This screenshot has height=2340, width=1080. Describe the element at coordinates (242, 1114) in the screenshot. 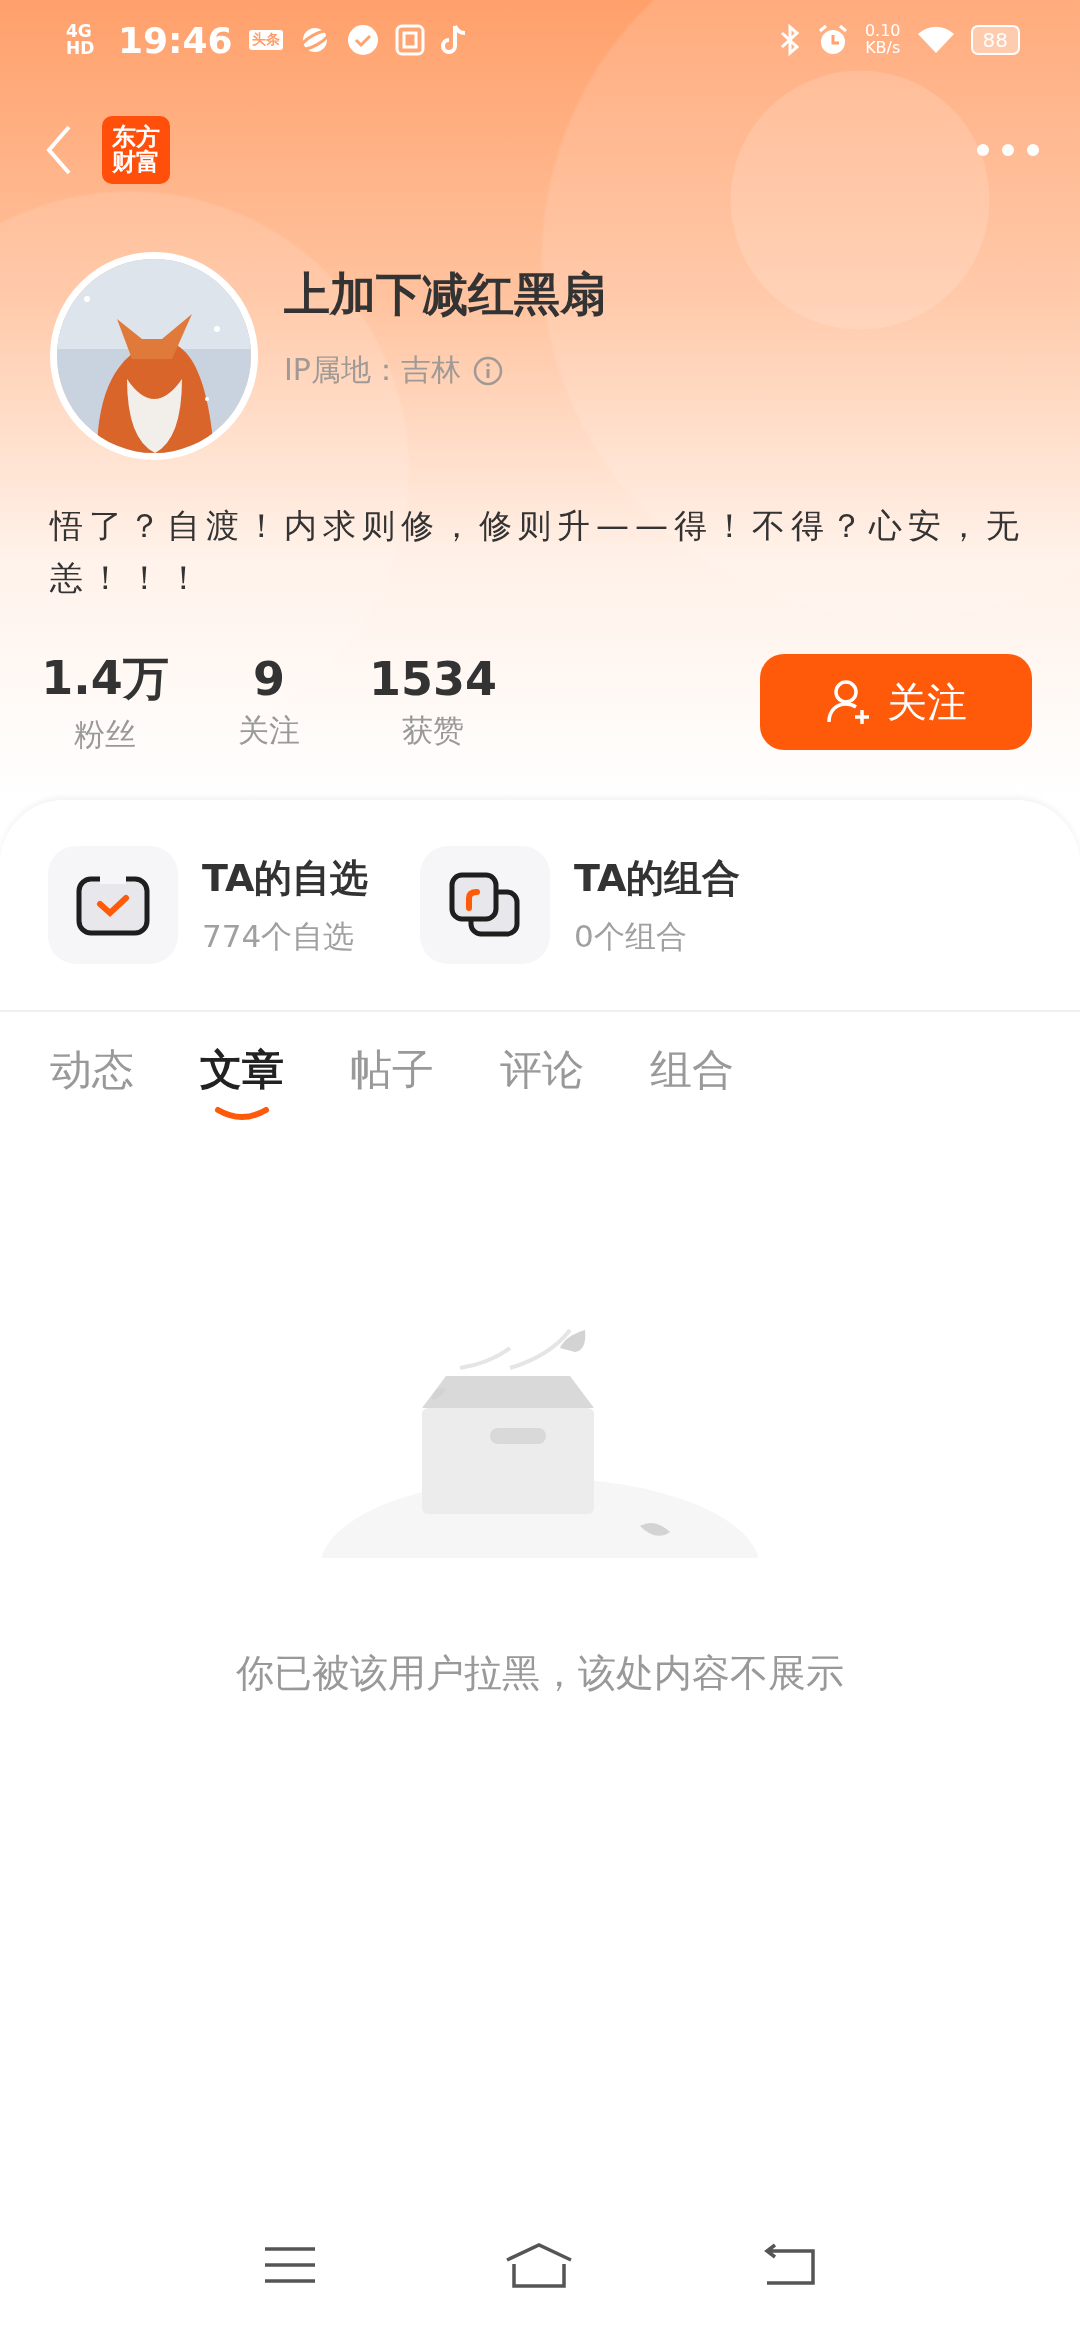

I see `tab-underline` at that location.